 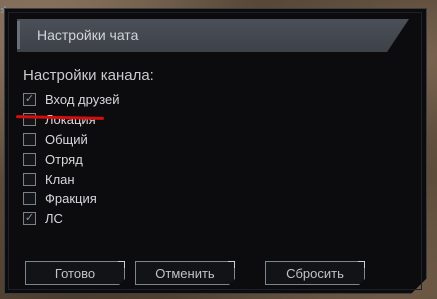 I want to click on done-button: Готово, so click(x=75, y=273).